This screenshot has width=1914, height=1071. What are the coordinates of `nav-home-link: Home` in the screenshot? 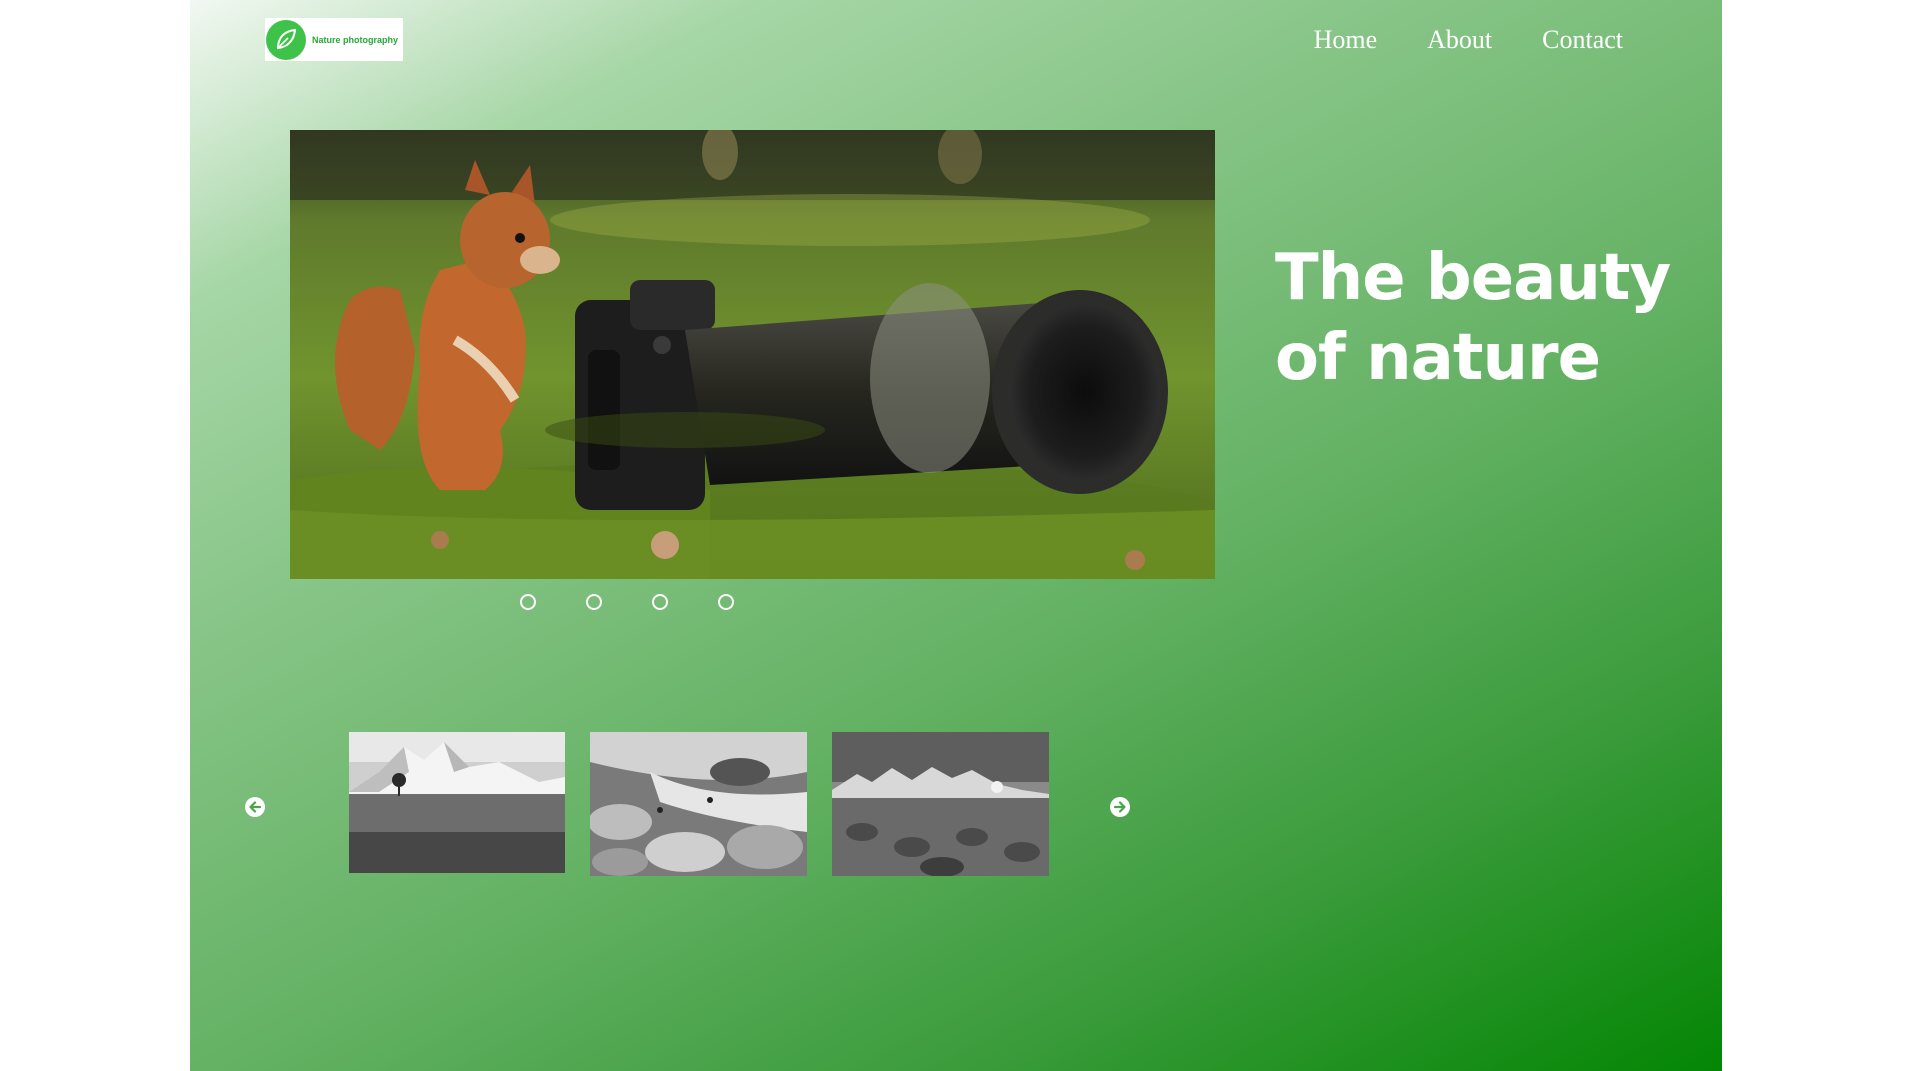 It's located at (1346, 40).